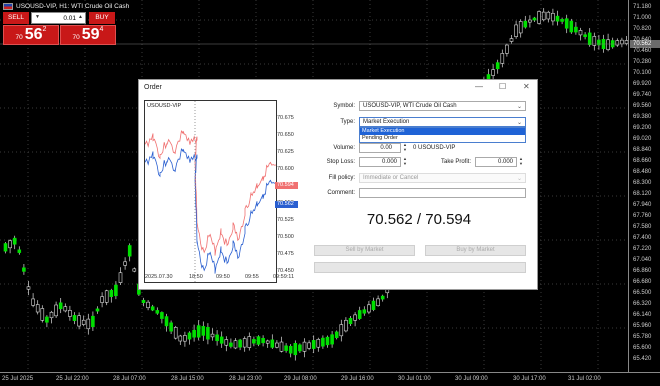  I want to click on price-axis-label: 66.500, so click(642, 293).